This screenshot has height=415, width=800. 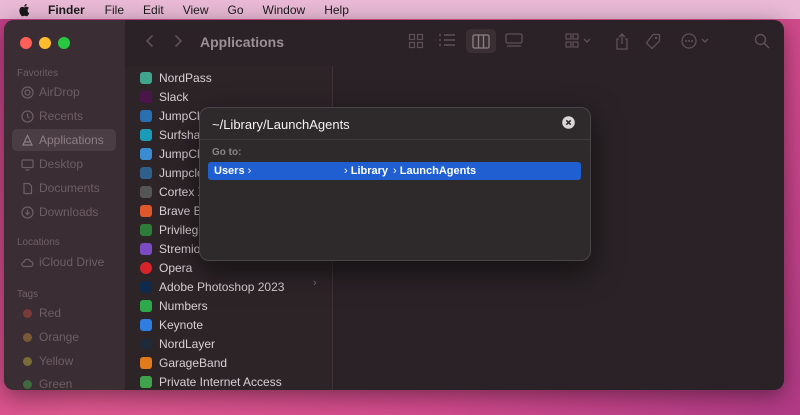 I want to click on opera-app-icon, so click(x=146, y=267).